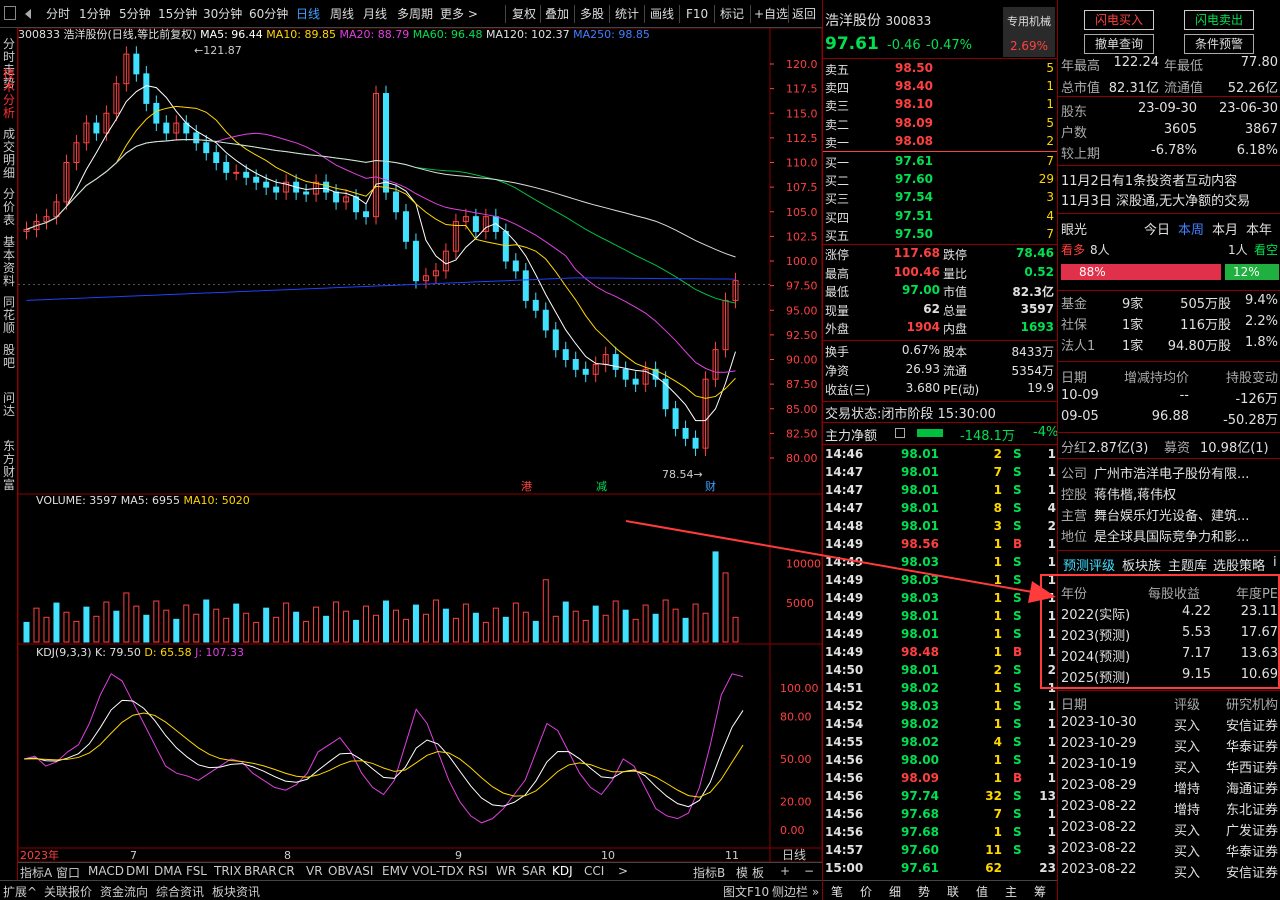 The width and height of the screenshot is (1280, 900). I want to click on draw-button: 画线, so click(662, 14).